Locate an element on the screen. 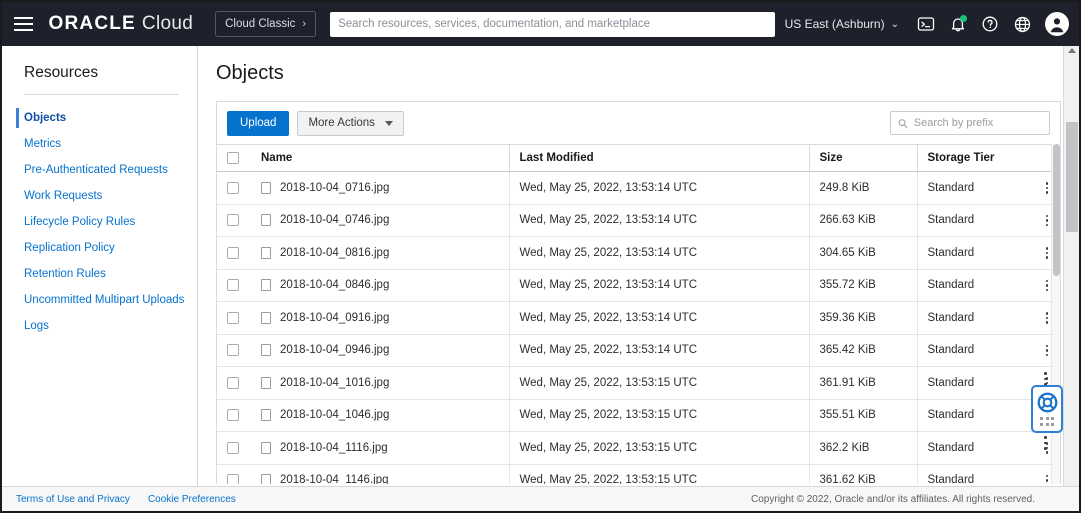 This screenshot has width=1081, height=513. sidebar-item-uncommitted-multipart-uploads: Uncommitted Multipart Uploads is located at coordinates (99, 300).